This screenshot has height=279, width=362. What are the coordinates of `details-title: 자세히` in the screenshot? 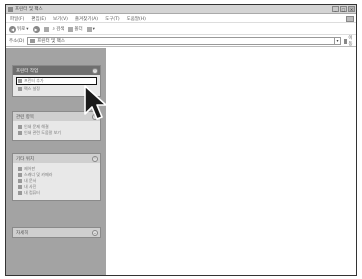 It's located at (22, 233).